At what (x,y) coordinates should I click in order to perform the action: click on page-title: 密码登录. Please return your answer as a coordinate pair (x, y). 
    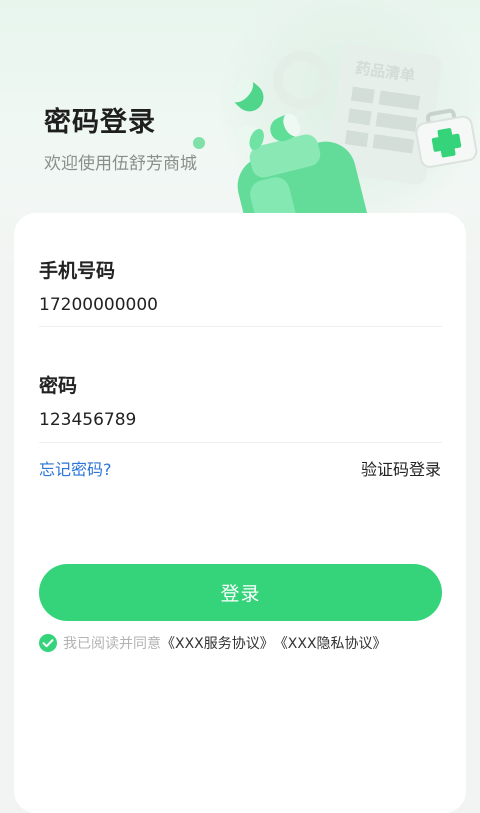
    Looking at the image, I should click on (100, 122).